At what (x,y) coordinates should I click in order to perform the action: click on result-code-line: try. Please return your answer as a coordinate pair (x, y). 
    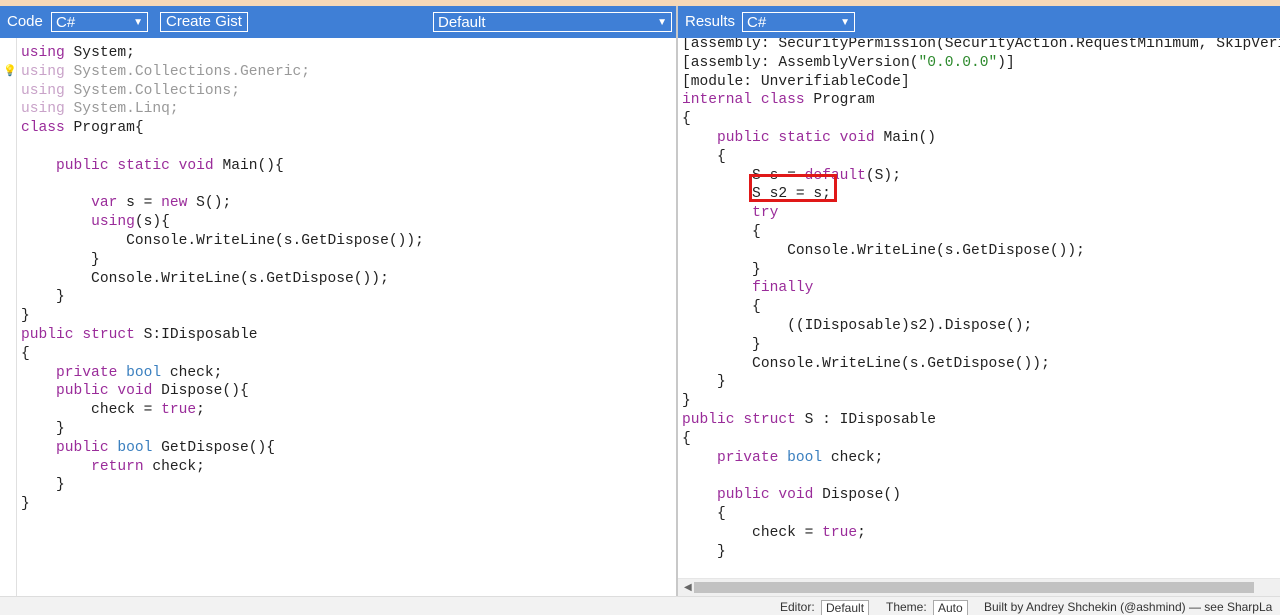
    Looking at the image, I should click on (765, 213).